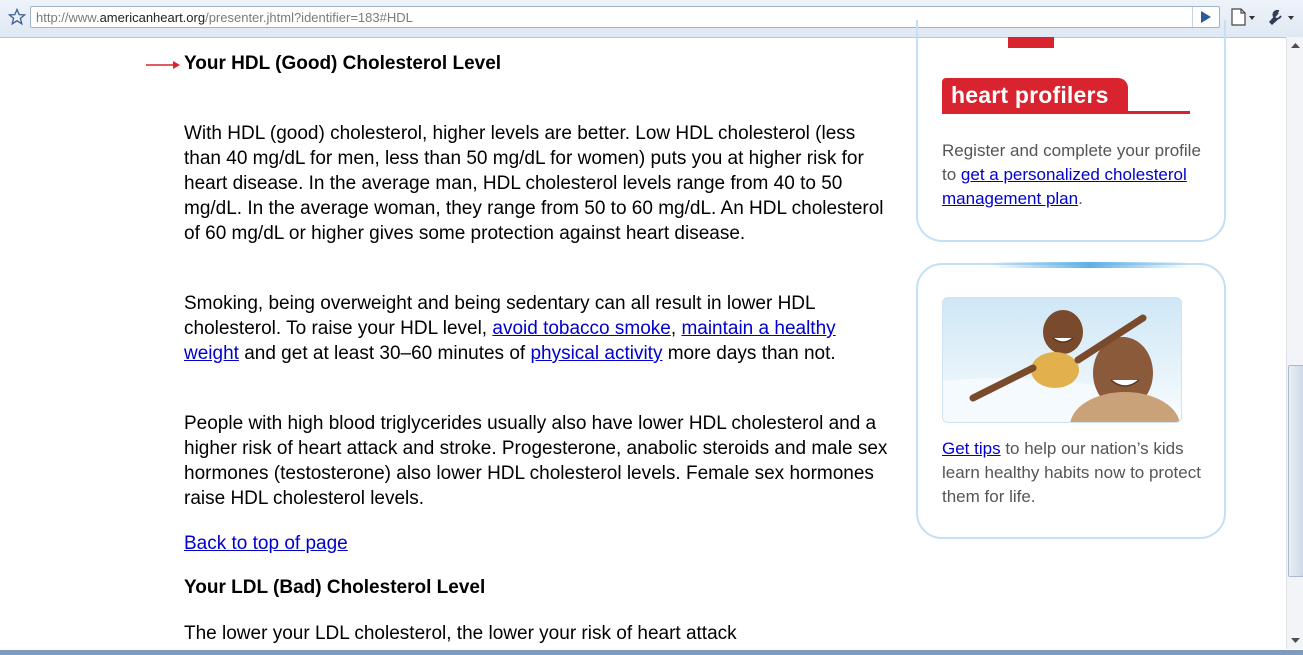  I want to click on scroll-up-icon, so click(1295, 45).